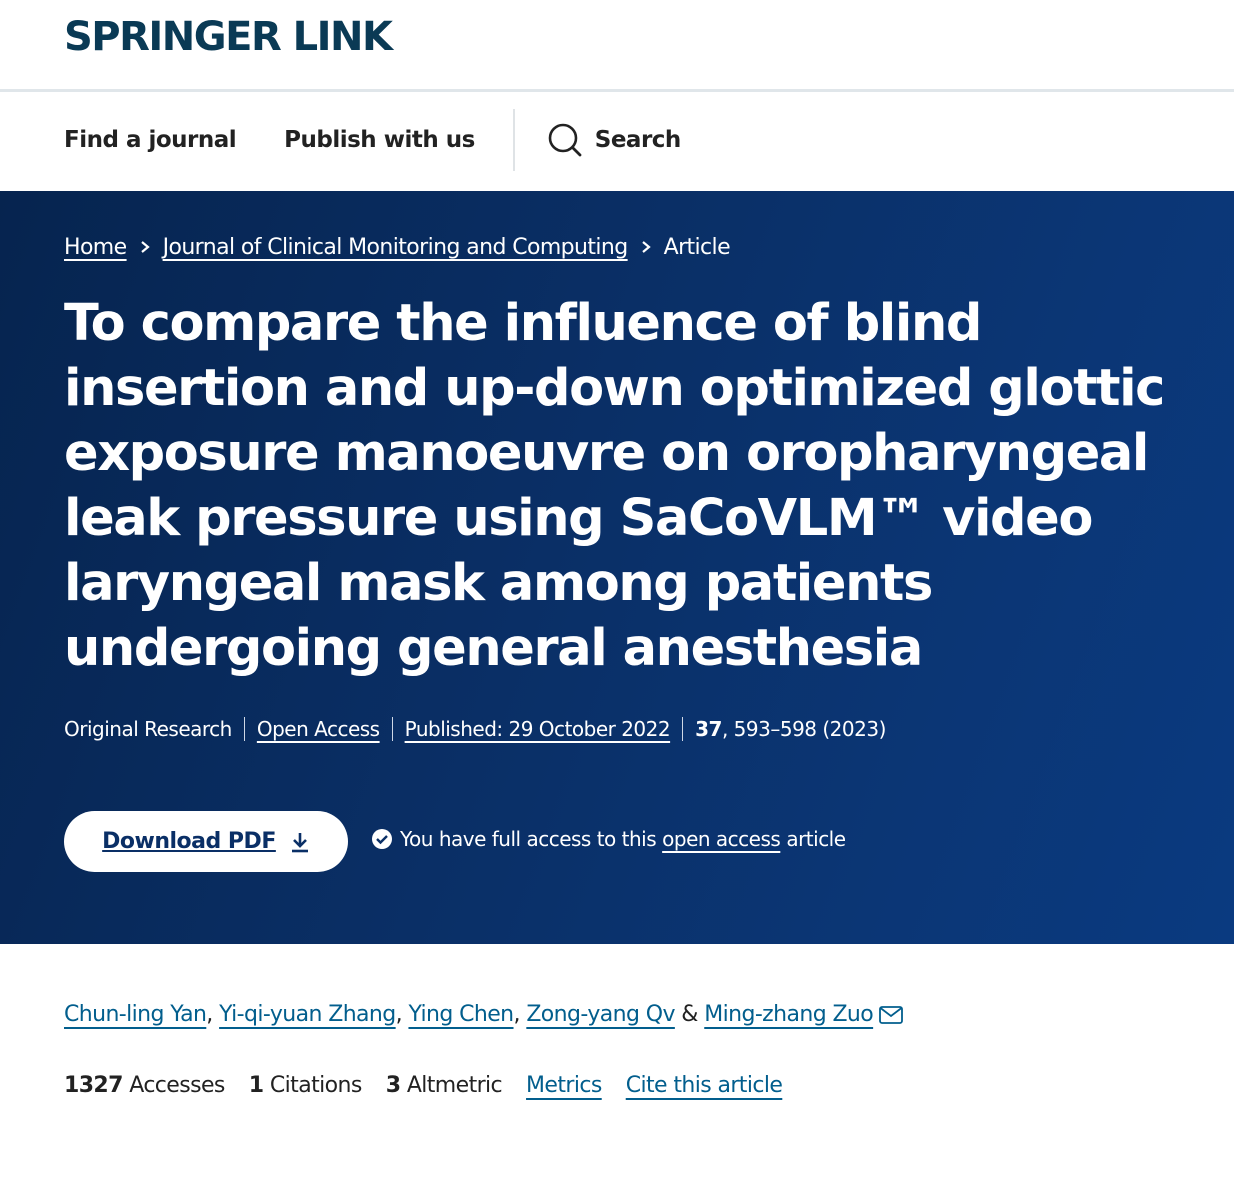 The width and height of the screenshot is (1234, 1180). I want to click on download-pdf-button: Download PDF, so click(206, 841).